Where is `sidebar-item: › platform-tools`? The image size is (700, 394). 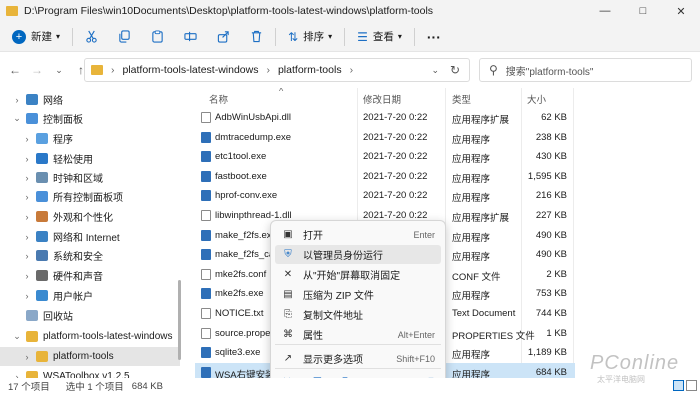 sidebar-item: › platform-tools is located at coordinates (90, 356).